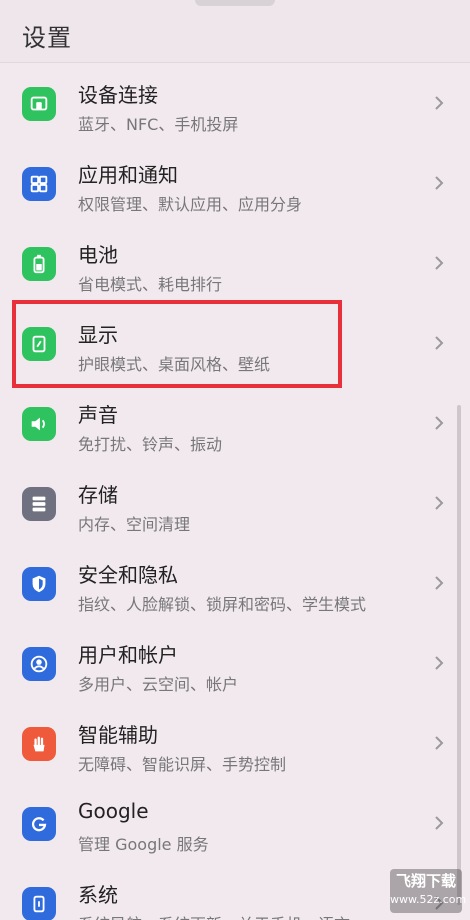  What do you see at coordinates (39, 424) in the screenshot?
I see `speaker-icon` at bounding box center [39, 424].